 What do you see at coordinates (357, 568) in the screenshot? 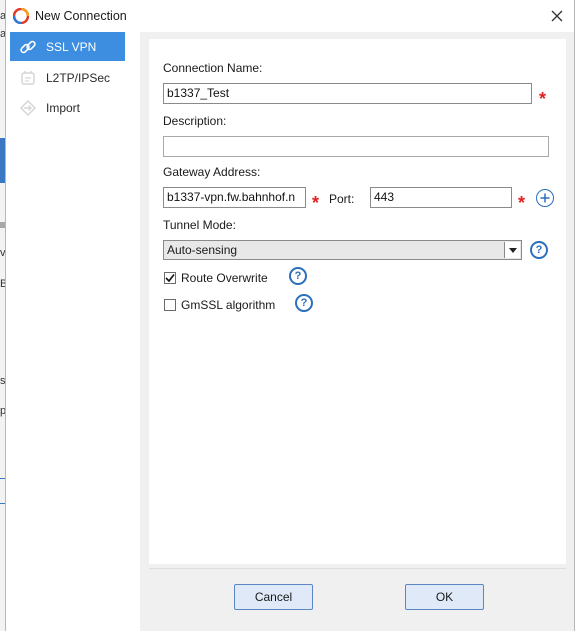
I see `footer-divider` at bounding box center [357, 568].